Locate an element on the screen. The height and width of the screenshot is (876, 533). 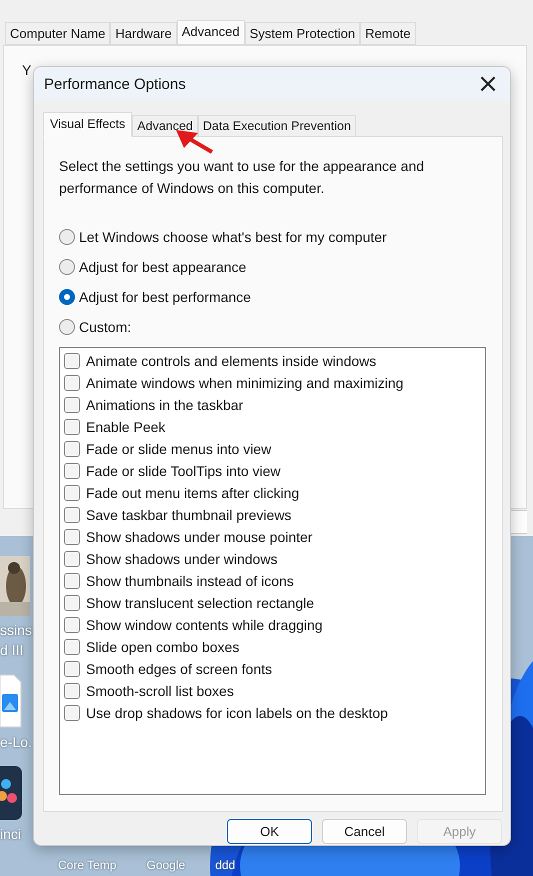
checkbox-label: Smooth edges of screen fonts is located at coordinates (179, 669).